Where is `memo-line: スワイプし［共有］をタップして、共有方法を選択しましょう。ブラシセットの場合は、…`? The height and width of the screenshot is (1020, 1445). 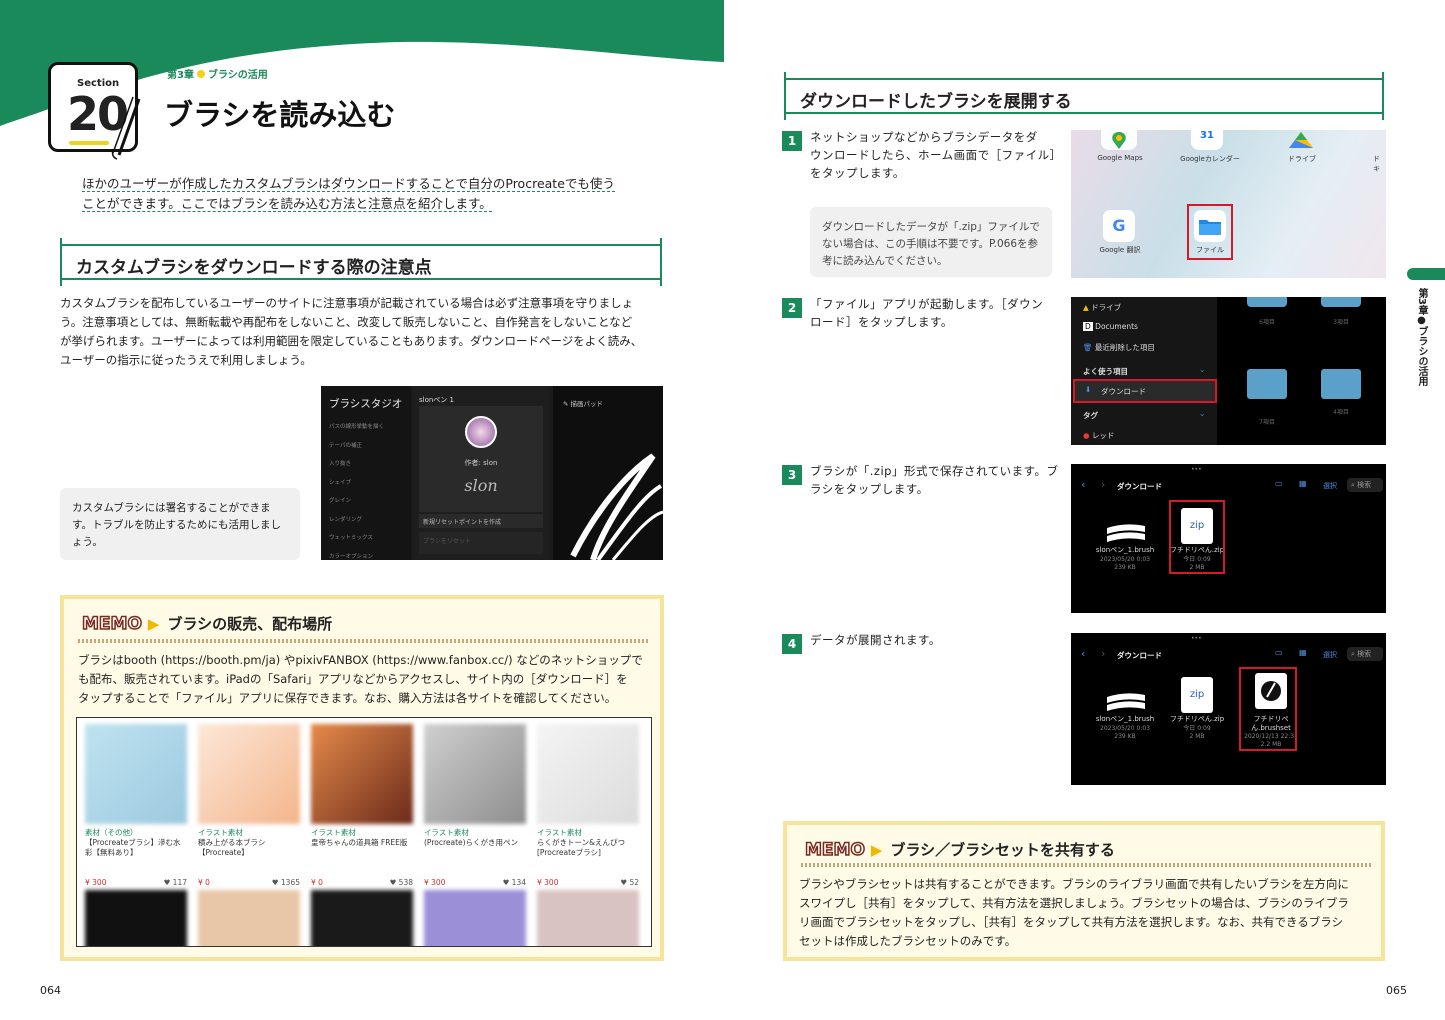
memo-line: スワイプし［共有］をタップして、共有方法を選択しましょう。ブラシセットの場合は、… is located at coordinates (1074, 903).